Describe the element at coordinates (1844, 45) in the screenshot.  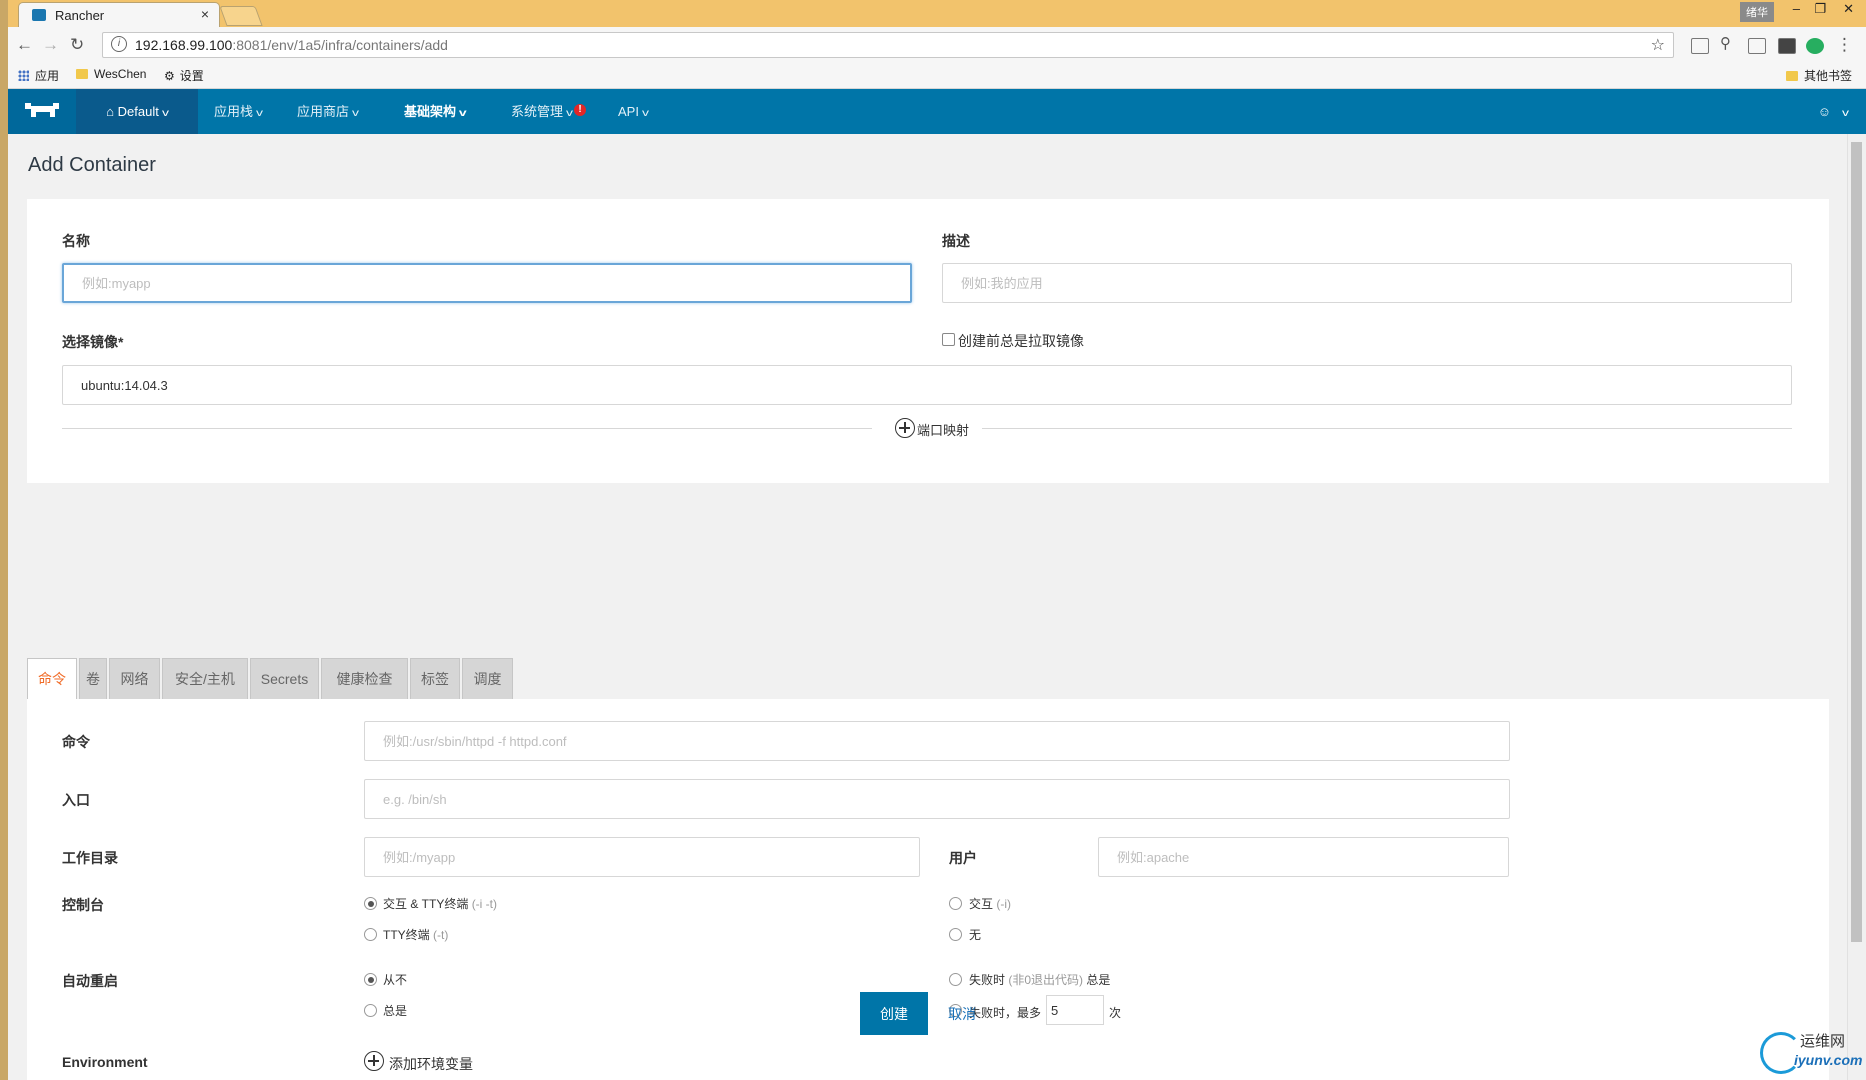
I see `menu-kebab-icon: ⋮` at that location.